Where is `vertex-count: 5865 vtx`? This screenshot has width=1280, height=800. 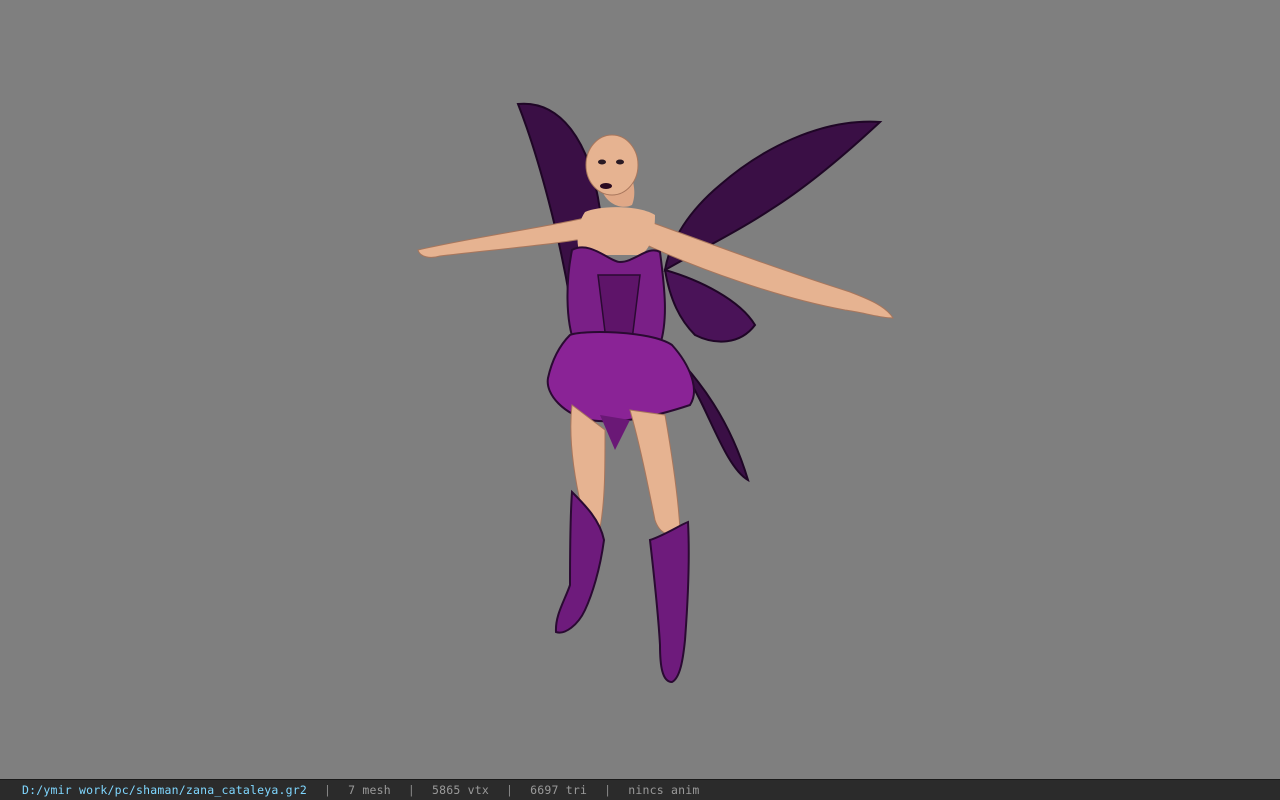
vertex-count: 5865 vtx is located at coordinates (460, 790).